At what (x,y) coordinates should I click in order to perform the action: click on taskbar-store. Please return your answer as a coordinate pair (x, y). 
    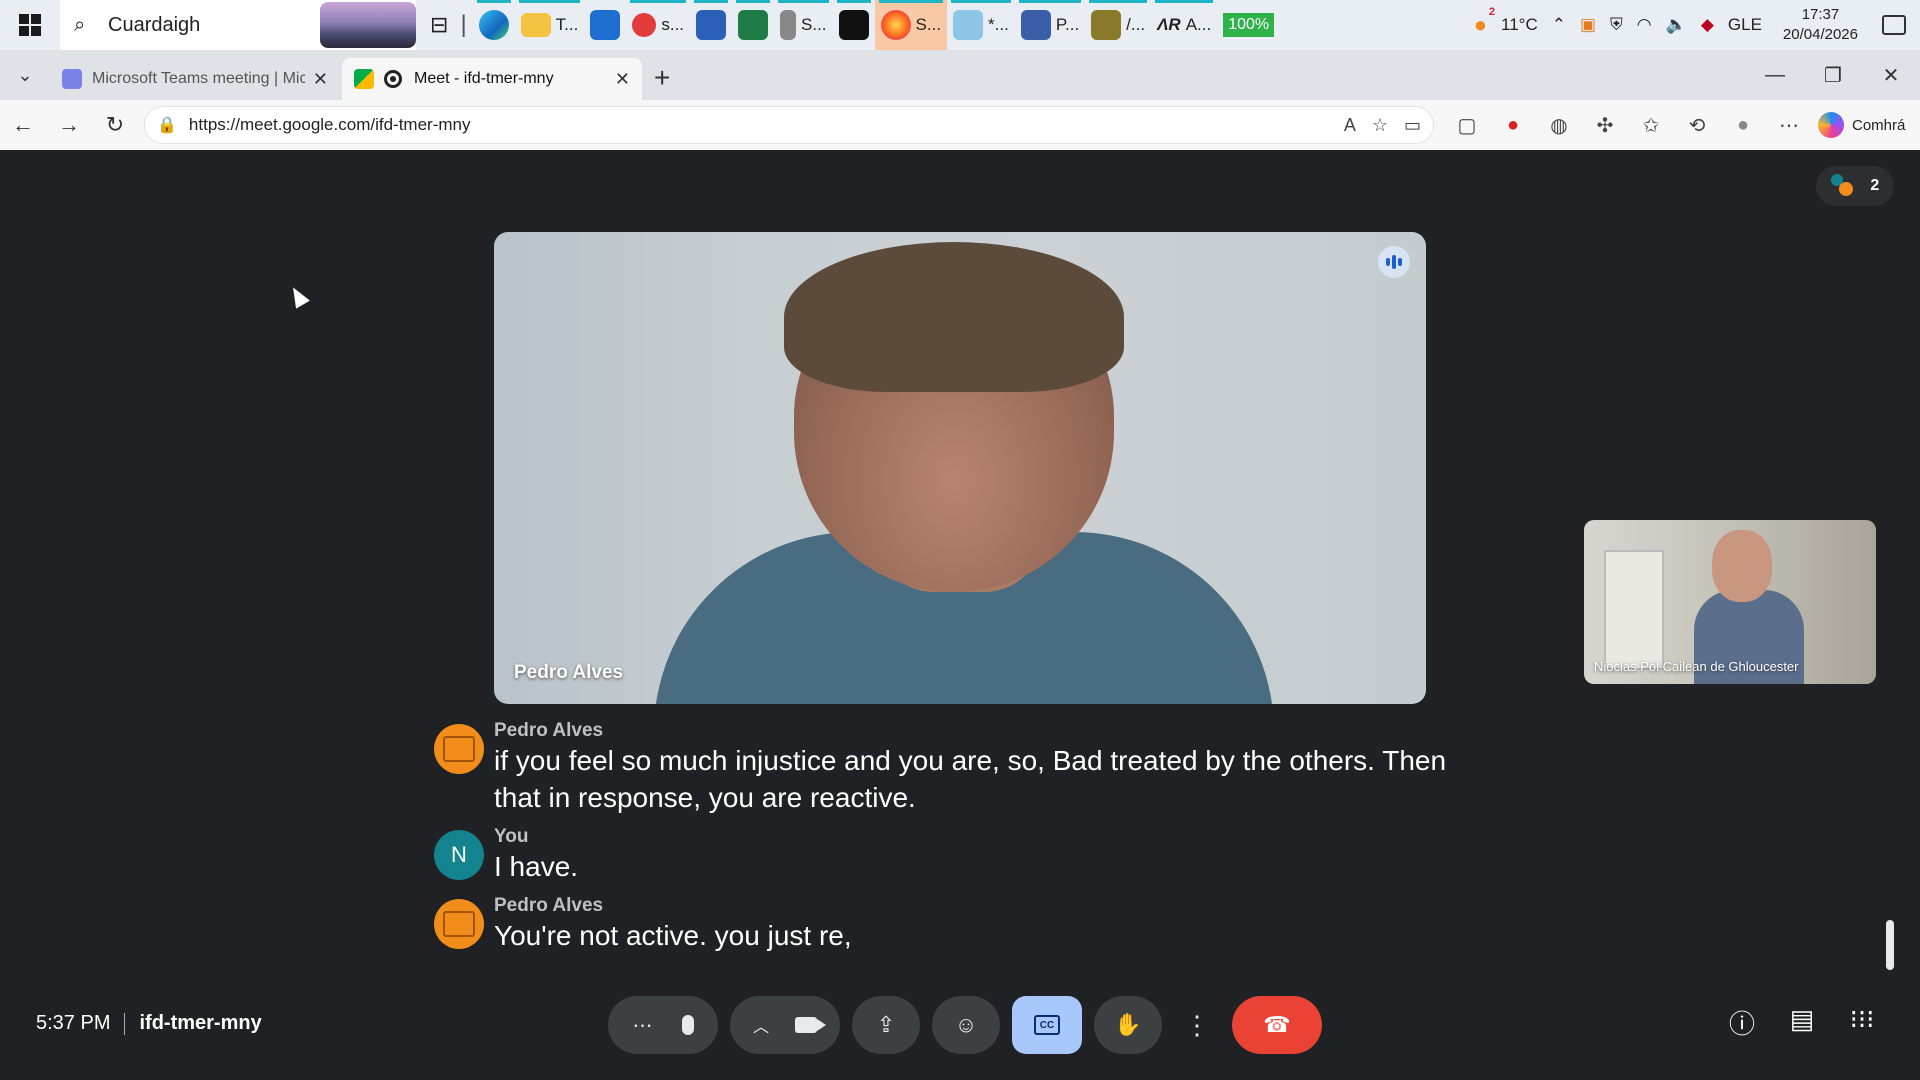
    Looking at the image, I should click on (605, 25).